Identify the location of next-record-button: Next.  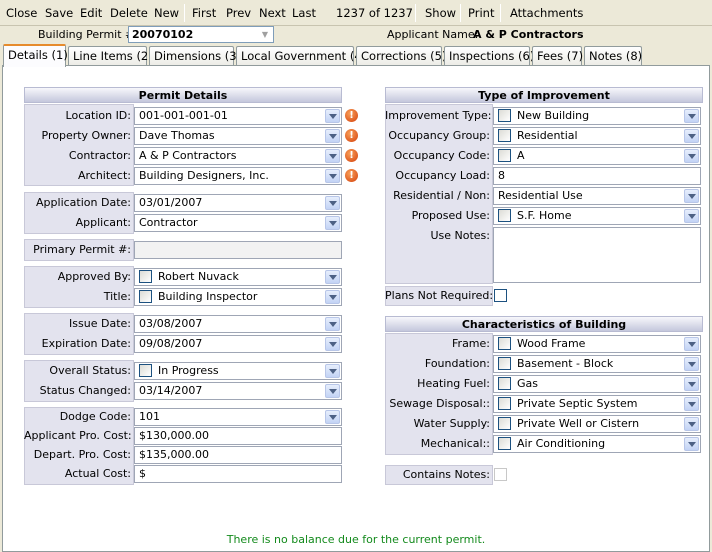
(272, 13).